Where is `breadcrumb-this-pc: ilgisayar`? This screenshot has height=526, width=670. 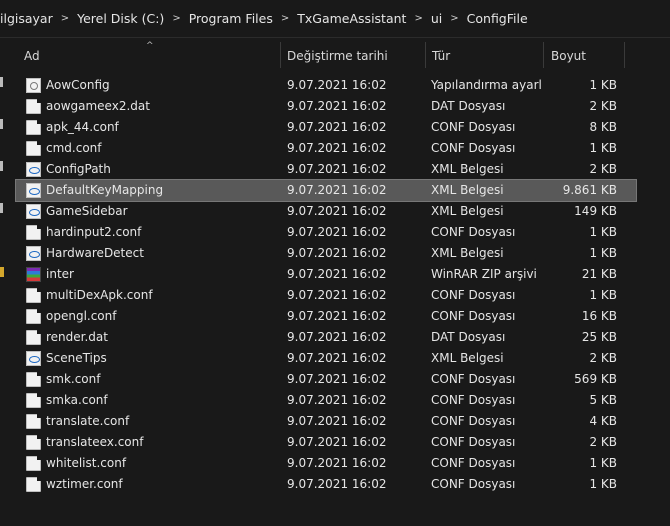 breadcrumb-this-pc: ilgisayar is located at coordinates (29, 18).